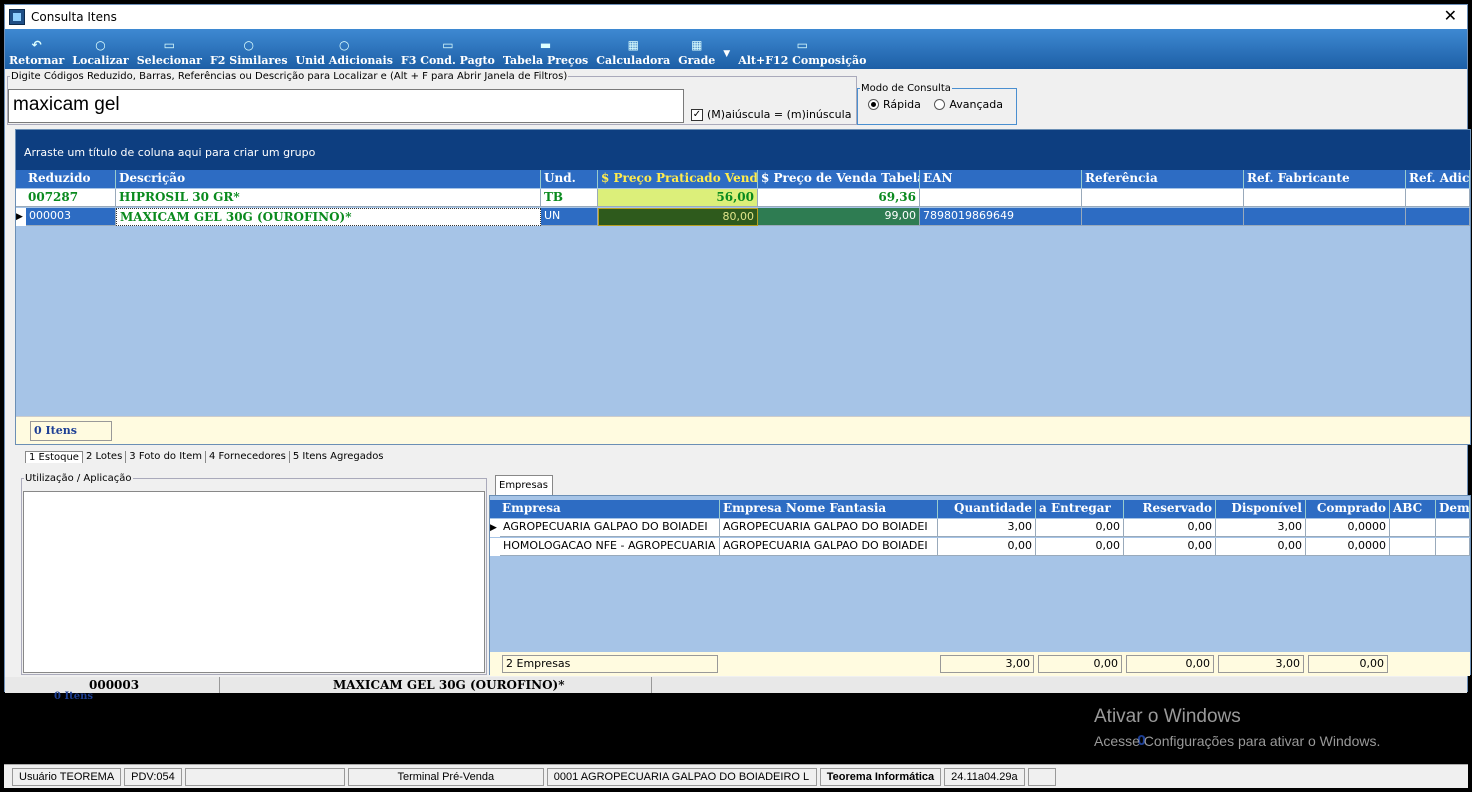  Describe the element at coordinates (166, 457) in the screenshot. I see `tab-foto: 3 Foto do Item` at that location.